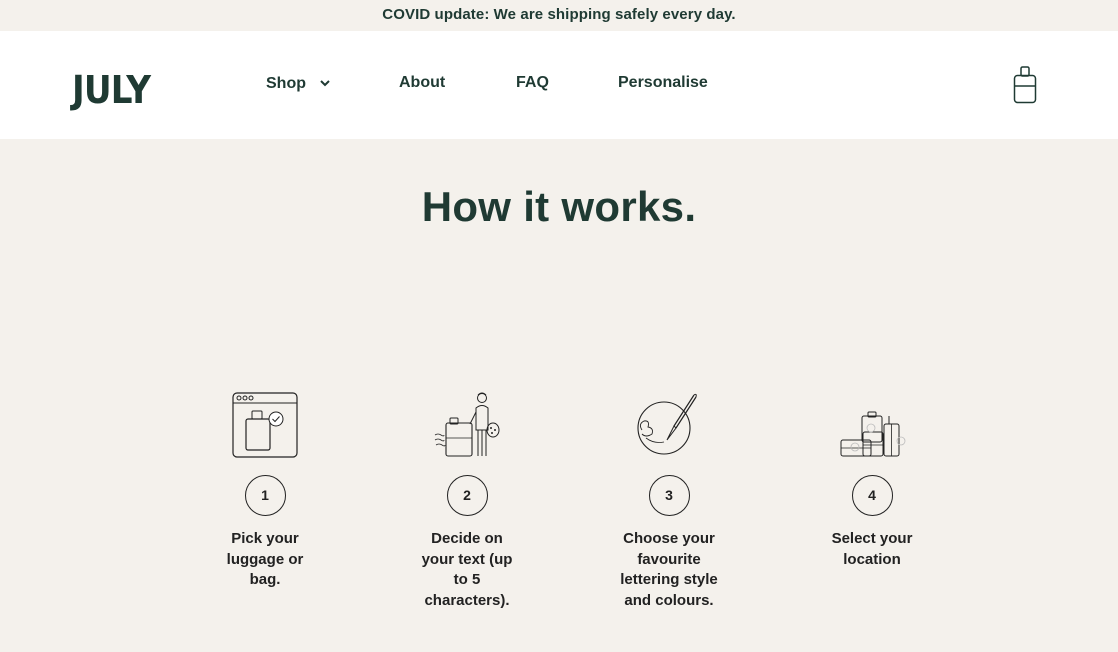  What do you see at coordinates (325, 83) in the screenshot?
I see `chevron-down-icon` at bounding box center [325, 83].